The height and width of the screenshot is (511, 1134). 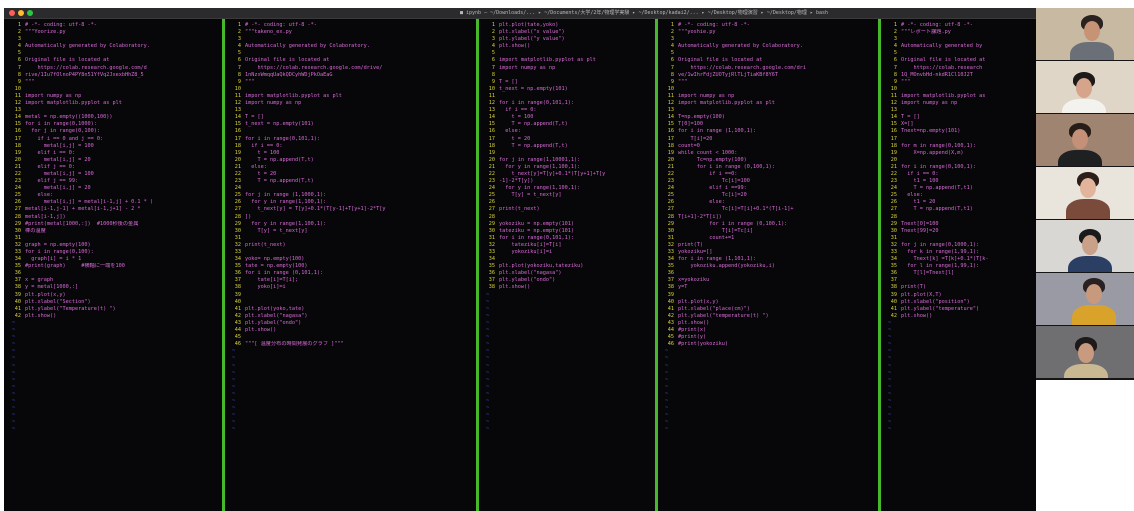 What do you see at coordinates (477, 265) in the screenshot?
I see `pane-separator` at bounding box center [477, 265].